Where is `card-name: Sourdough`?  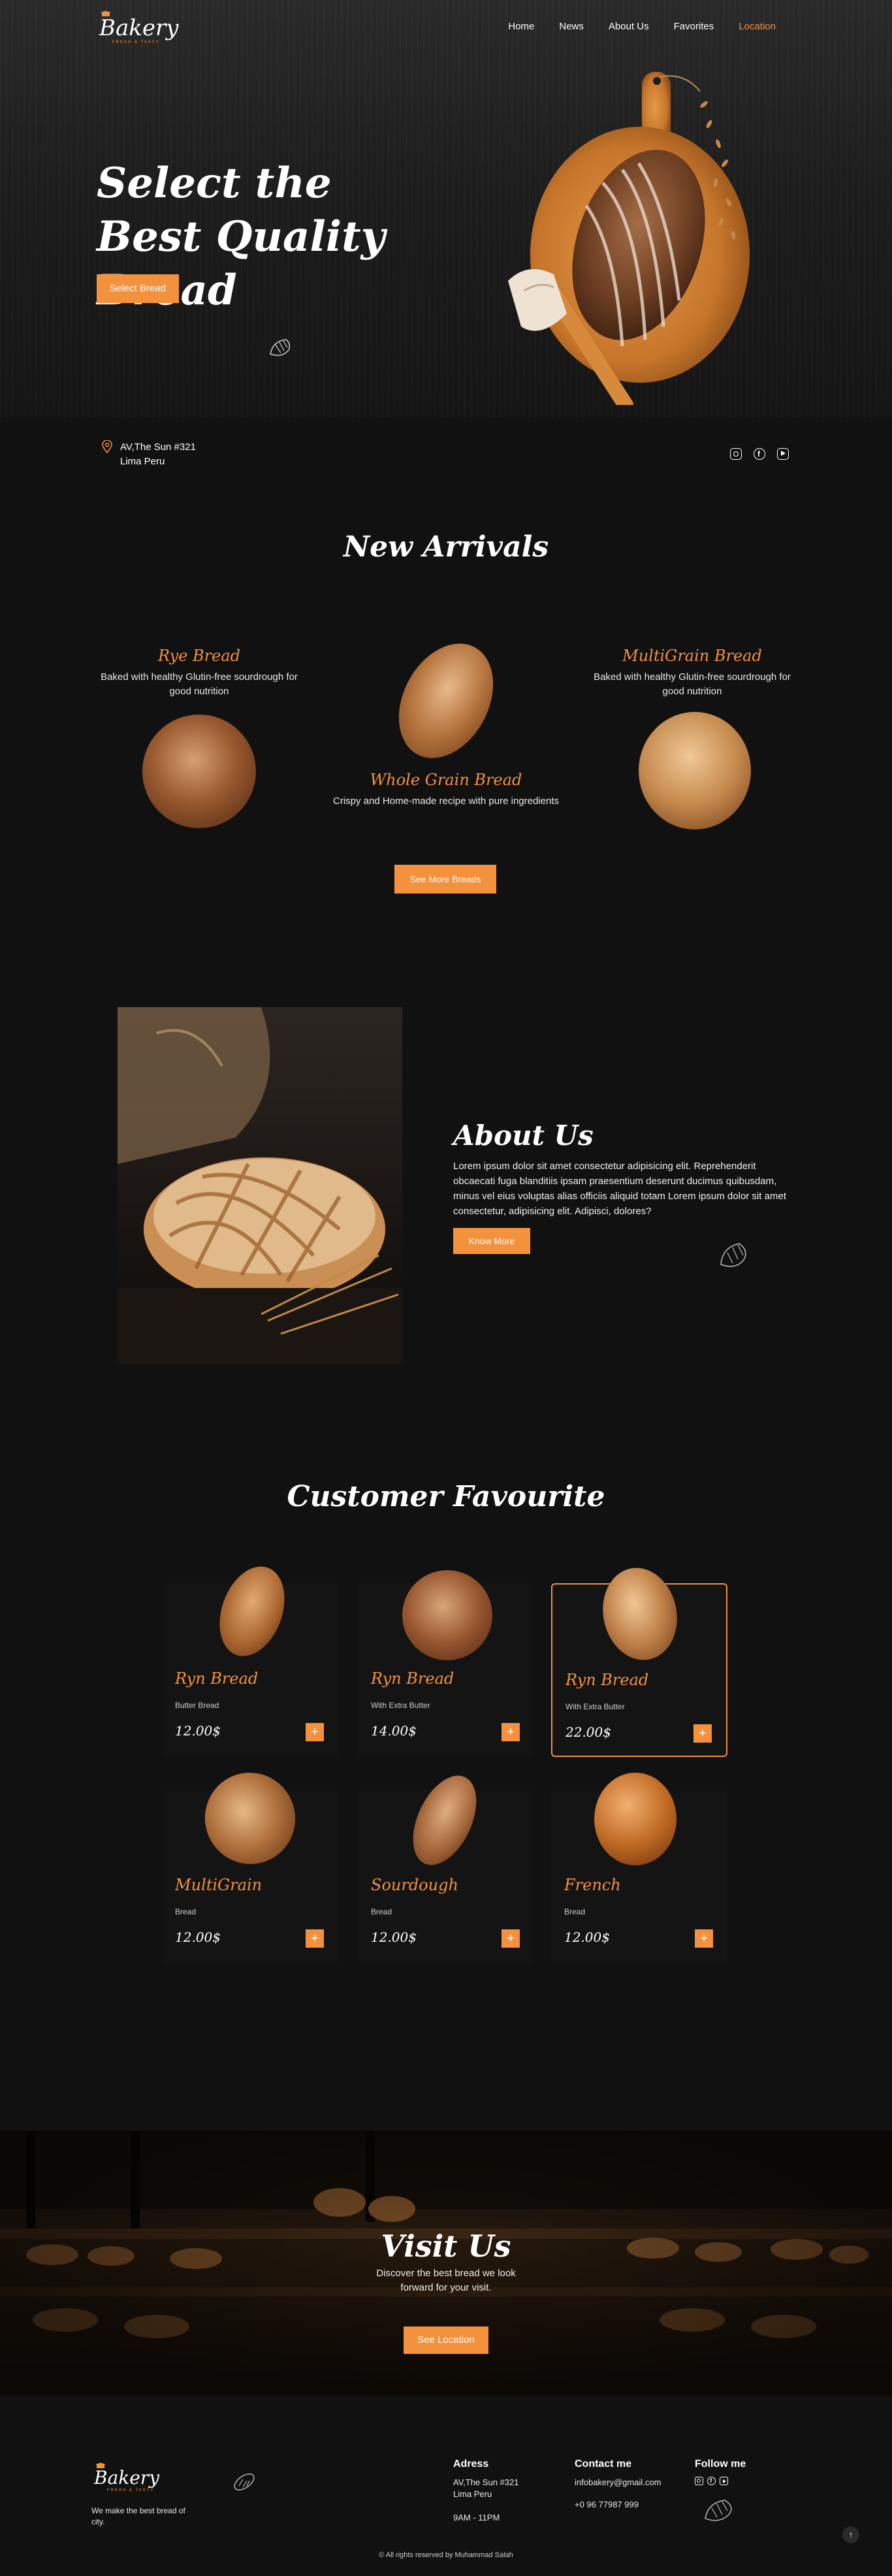
card-name: Sourdough is located at coordinates (414, 1885).